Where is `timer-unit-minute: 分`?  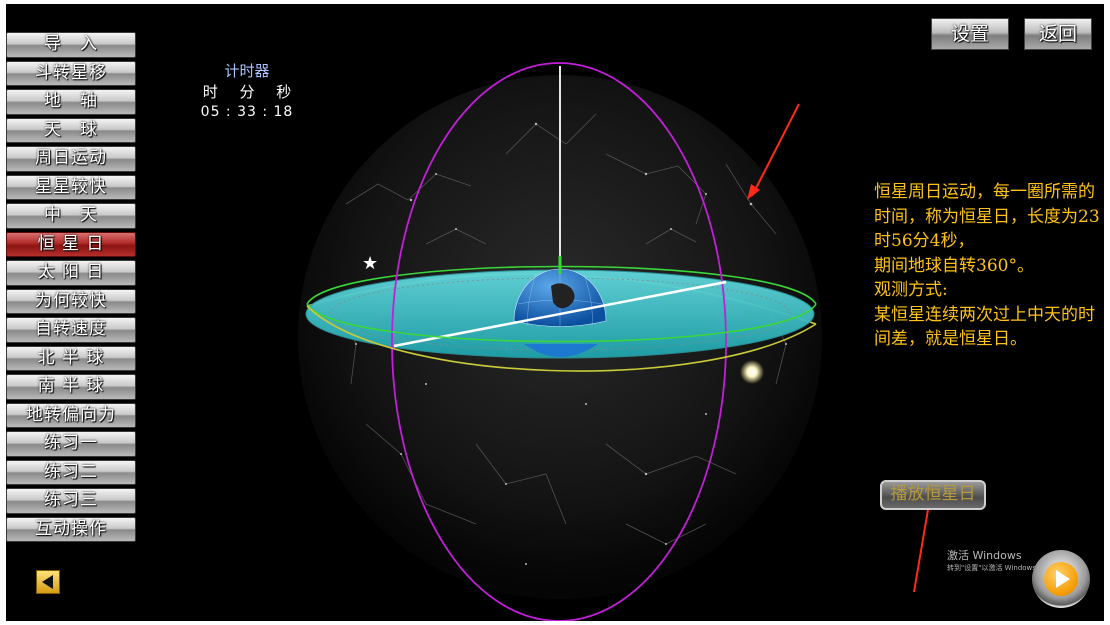 timer-unit-minute: 分 is located at coordinates (247, 92).